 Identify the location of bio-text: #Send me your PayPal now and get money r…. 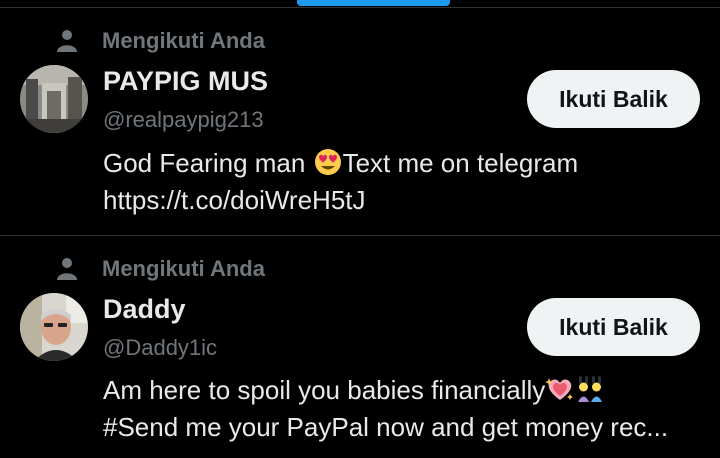
(386, 427).